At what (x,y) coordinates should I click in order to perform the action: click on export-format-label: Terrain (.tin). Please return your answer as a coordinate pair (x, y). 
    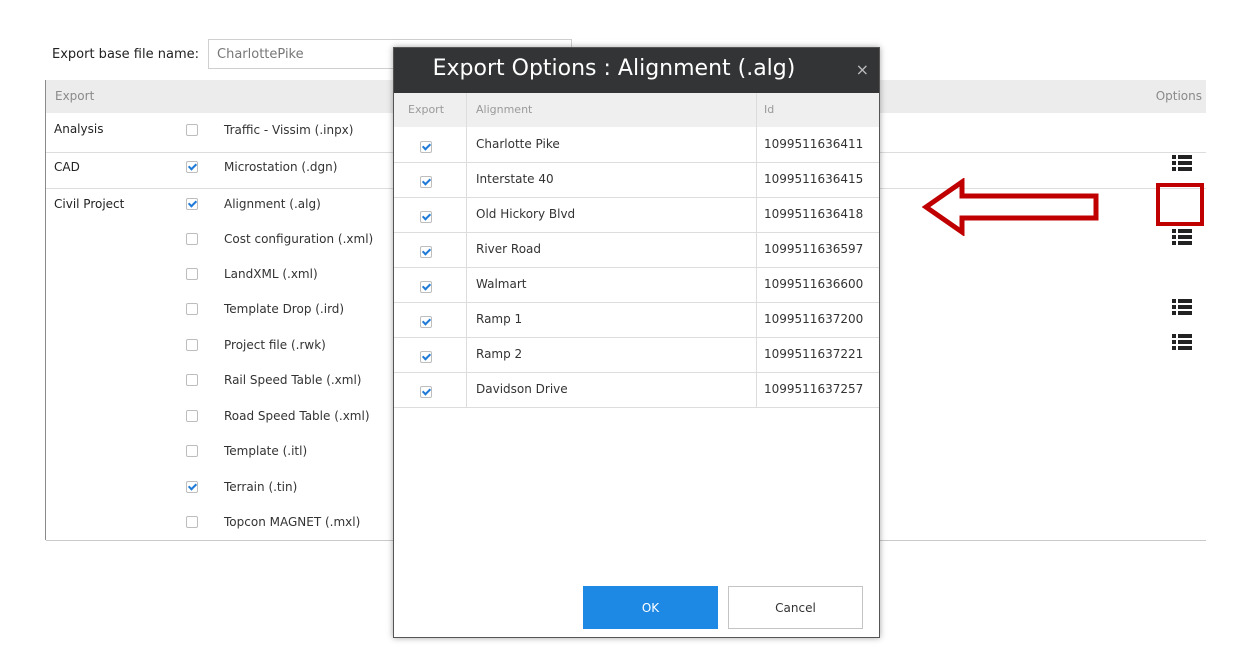
    Looking at the image, I should click on (261, 487).